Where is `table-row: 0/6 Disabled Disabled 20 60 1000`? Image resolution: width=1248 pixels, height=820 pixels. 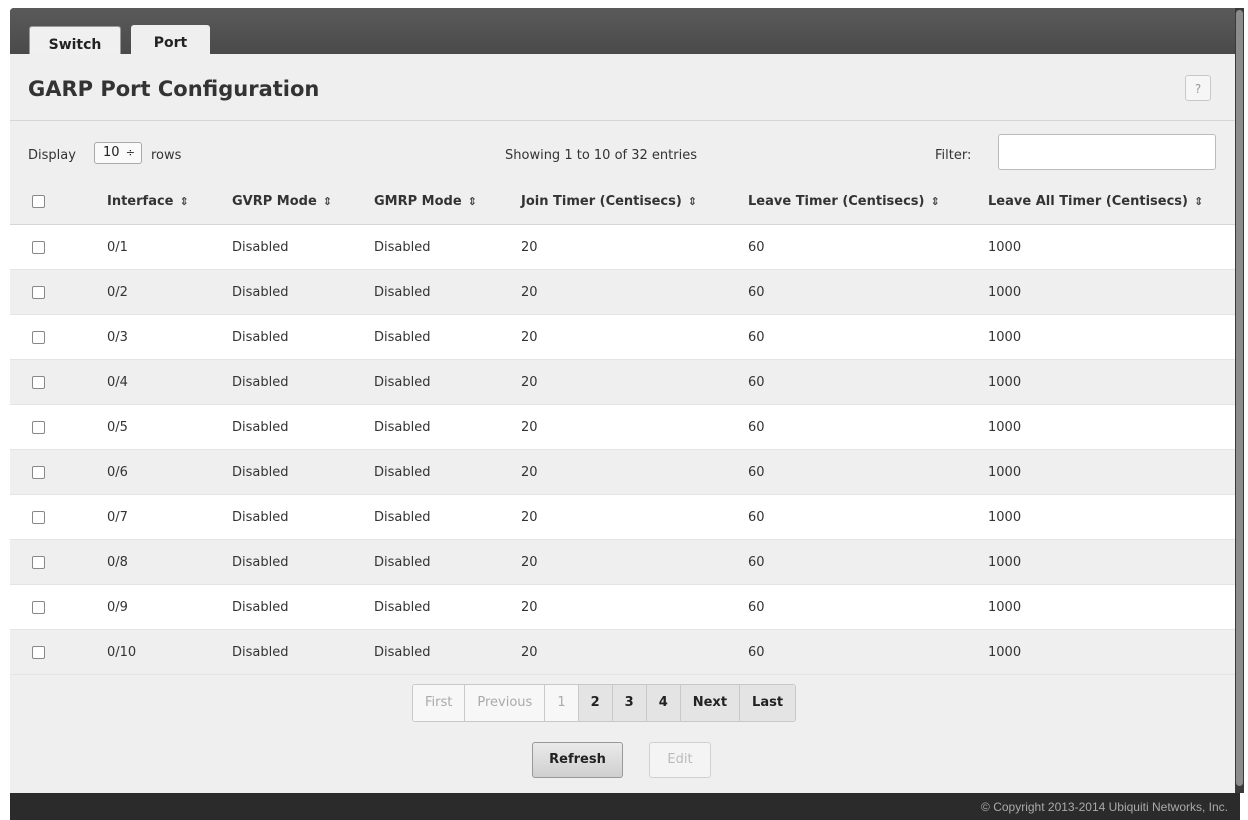
table-row: 0/6 Disabled Disabled 20 60 1000 is located at coordinates (622, 472).